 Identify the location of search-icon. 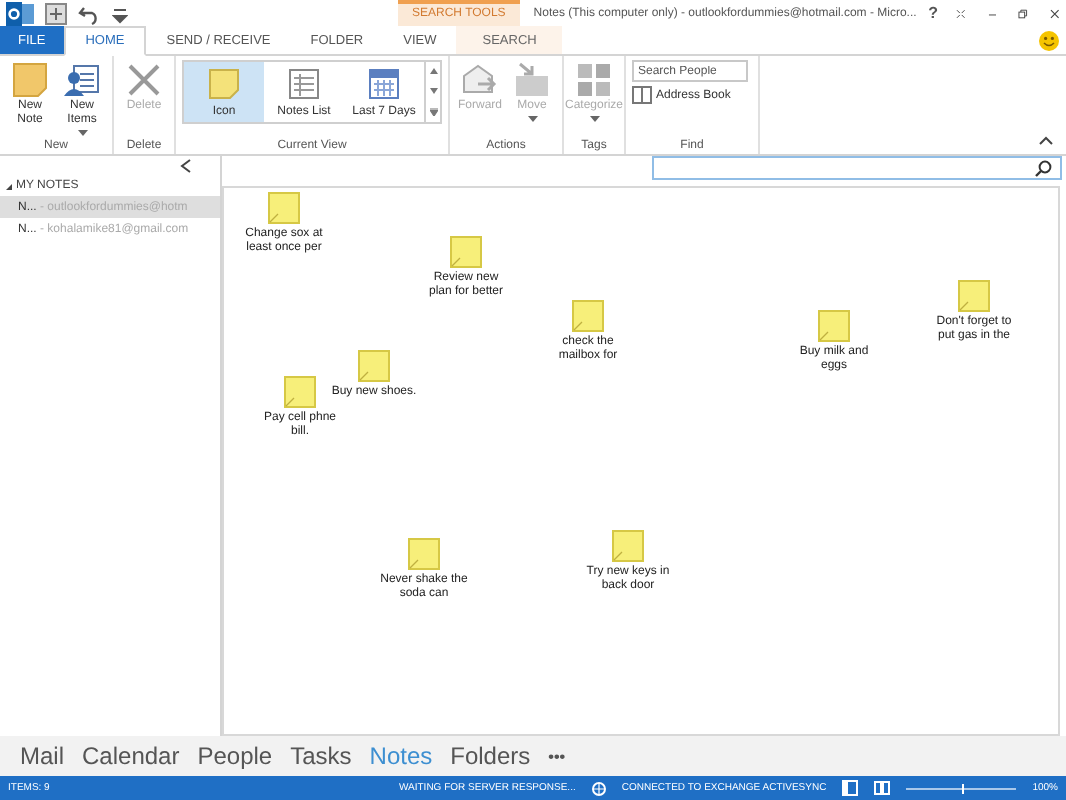
(1043, 168).